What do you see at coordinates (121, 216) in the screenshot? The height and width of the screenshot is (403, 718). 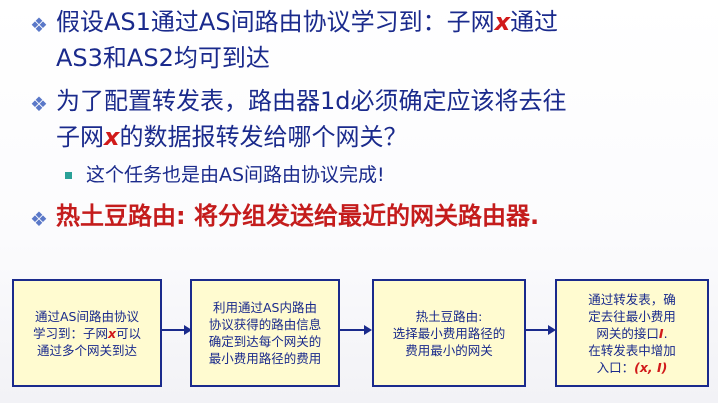 I see `hot-potato-label: 热土豆路由:` at bounding box center [121, 216].